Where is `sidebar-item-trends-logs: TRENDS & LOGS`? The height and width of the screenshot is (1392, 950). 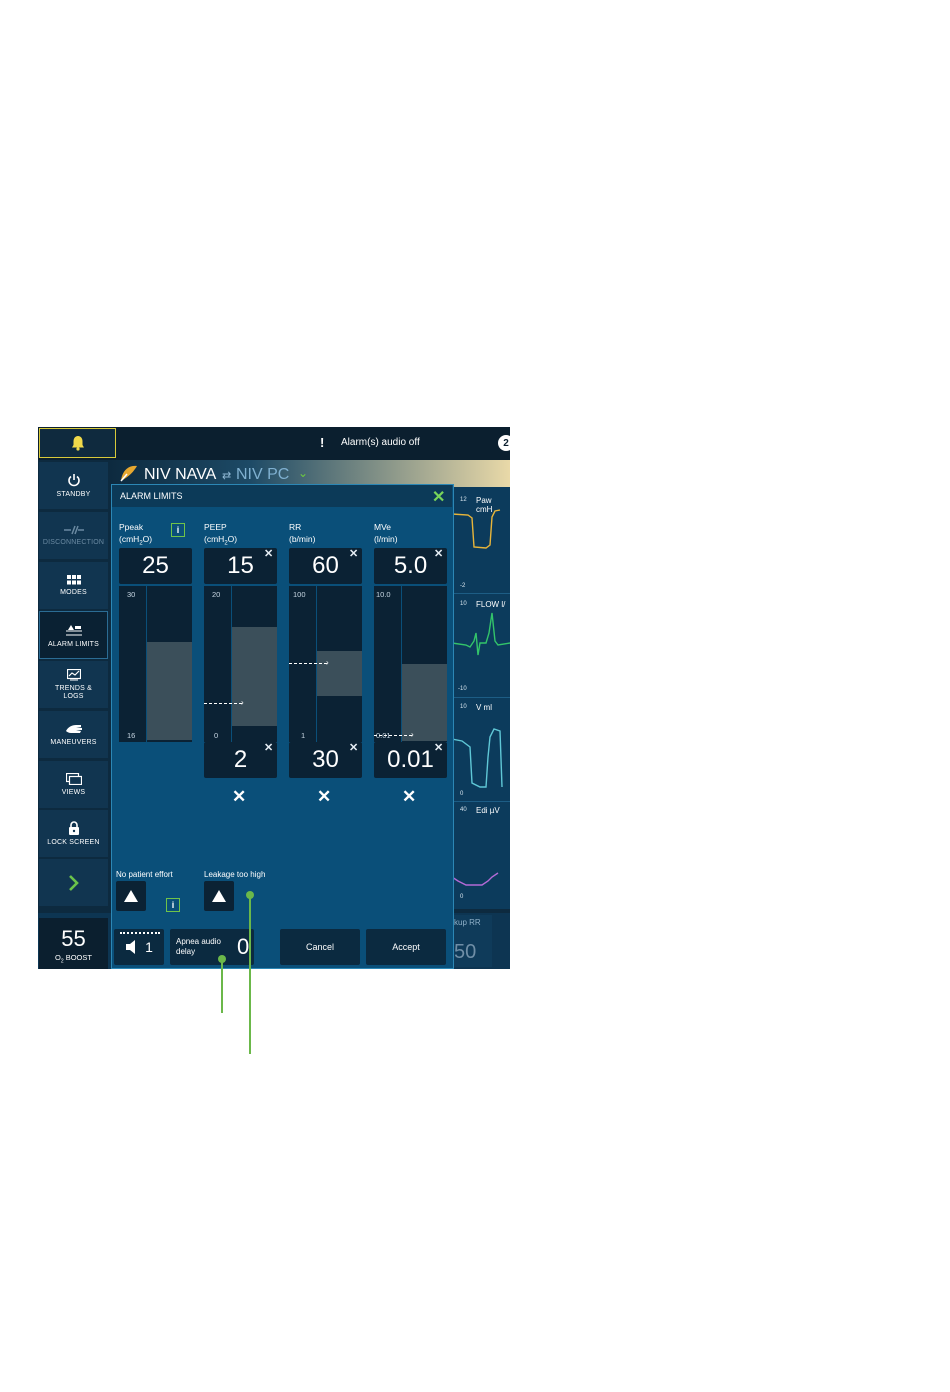
sidebar-item-trends-logs: TRENDS & LOGS is located at coordinates (73, 684).